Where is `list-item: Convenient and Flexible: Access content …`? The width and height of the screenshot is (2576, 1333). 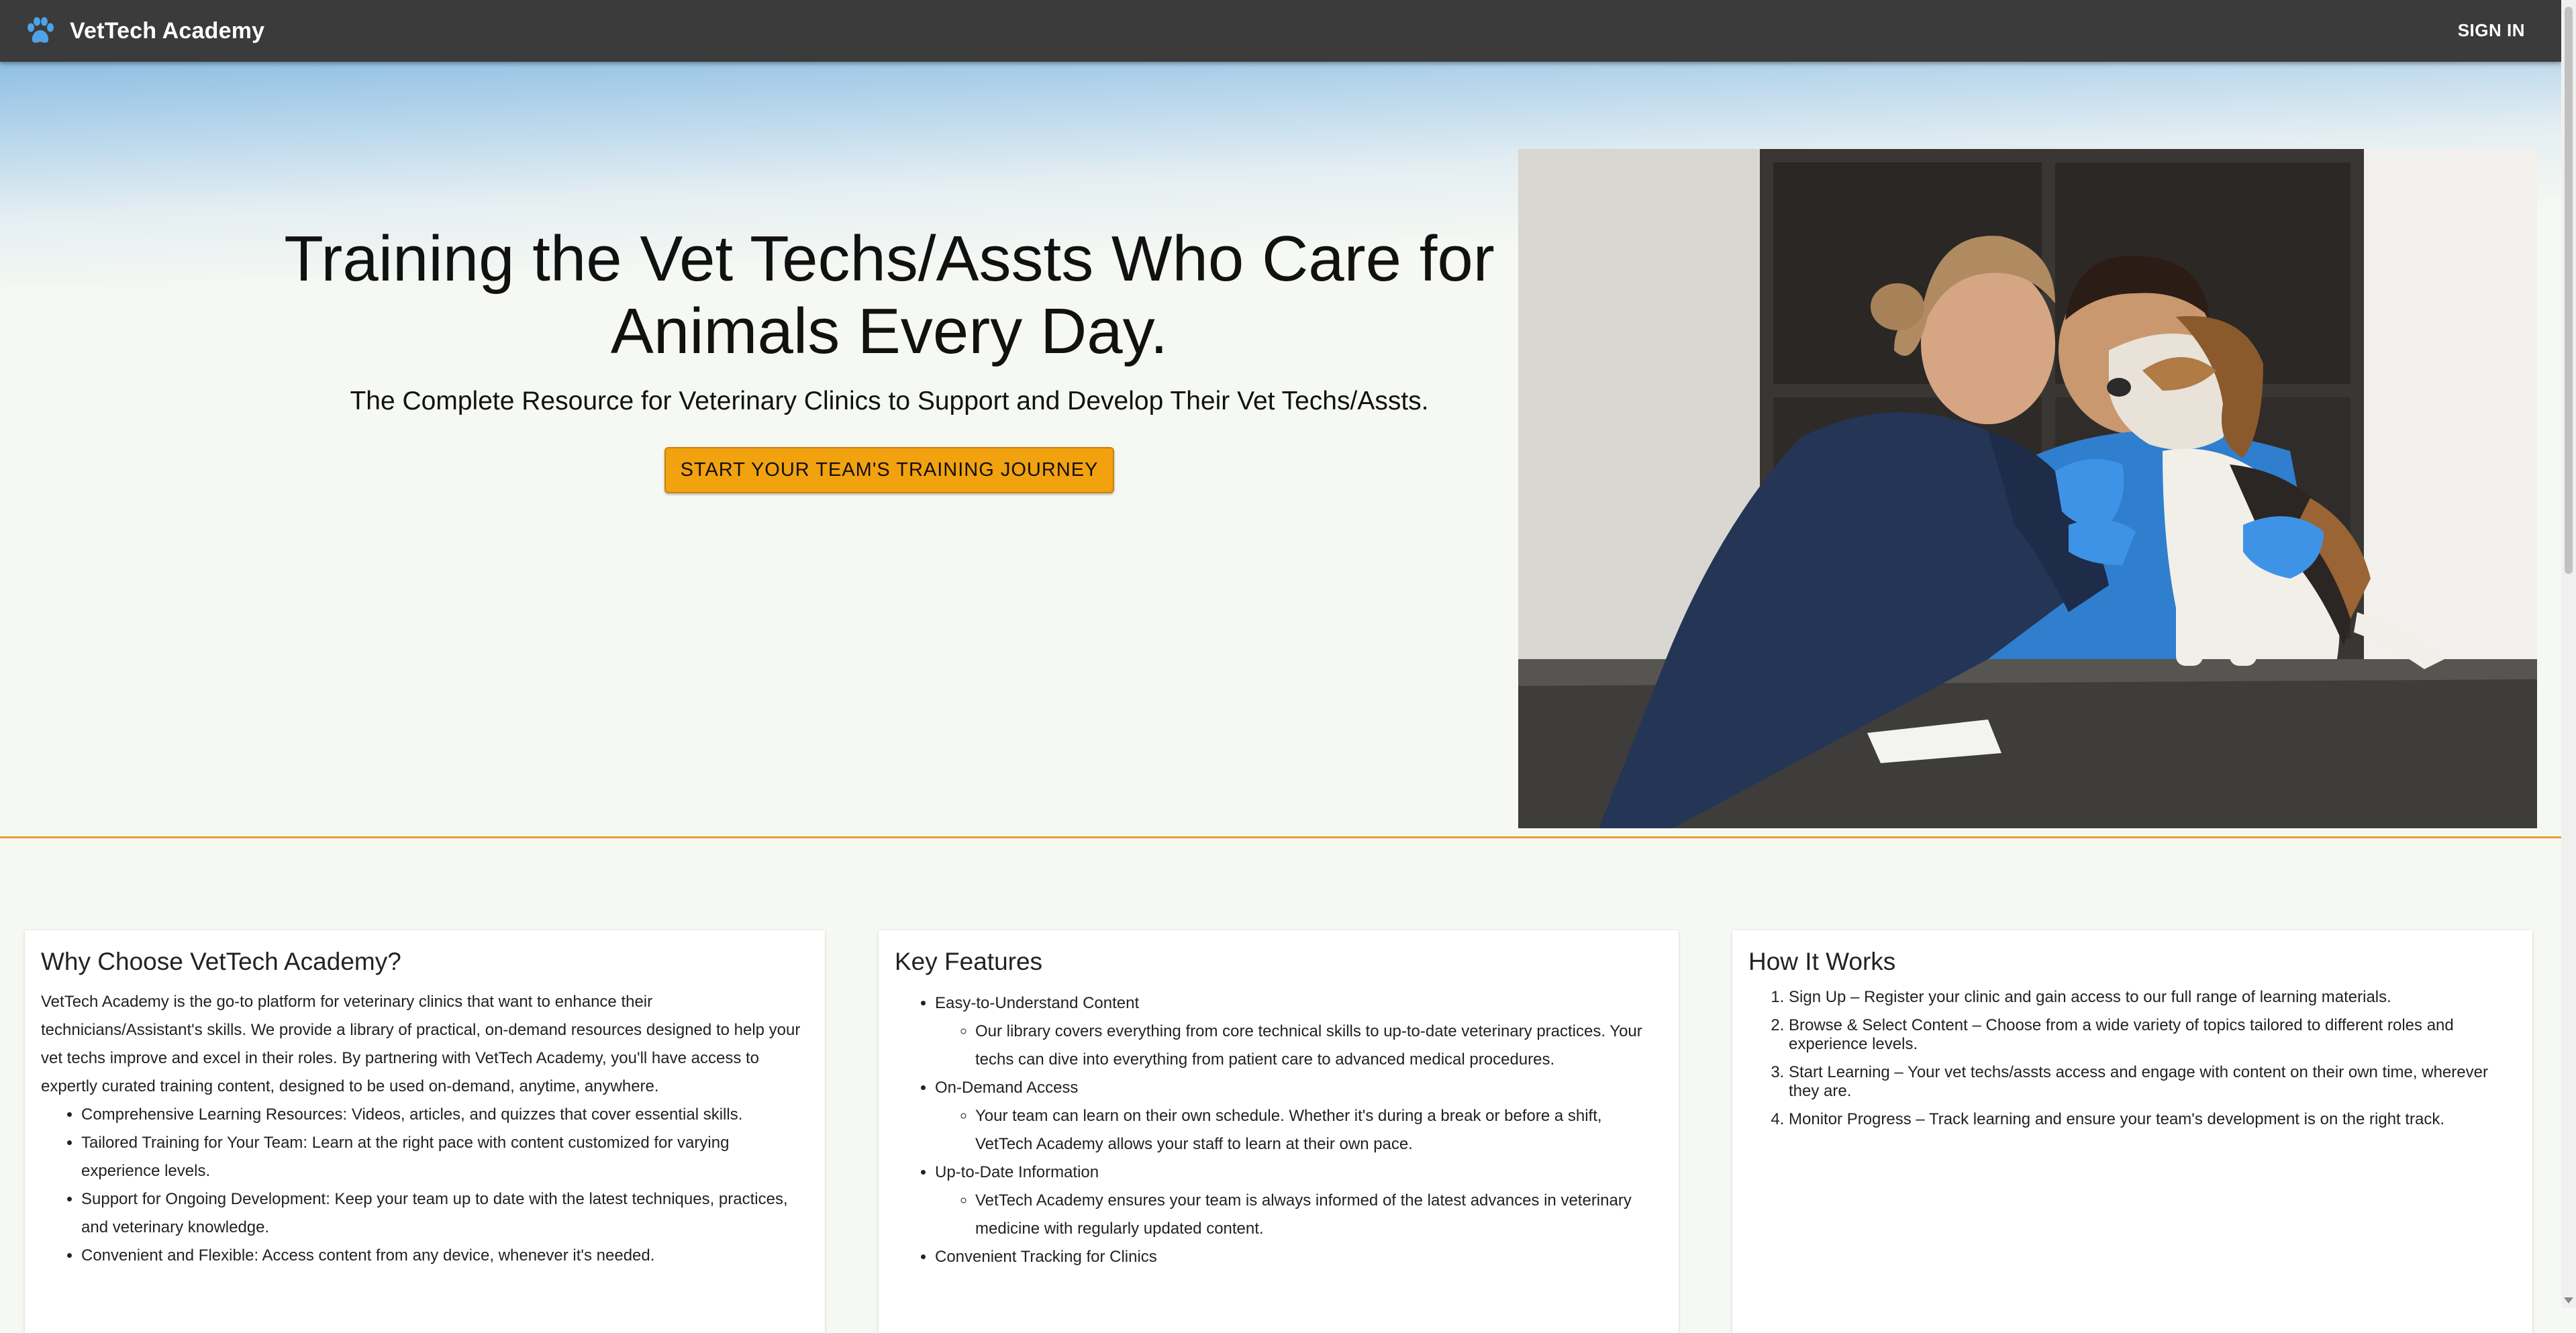 list-item: Convenient and Flexible: Access content … is located at coordinates (445, 1256).